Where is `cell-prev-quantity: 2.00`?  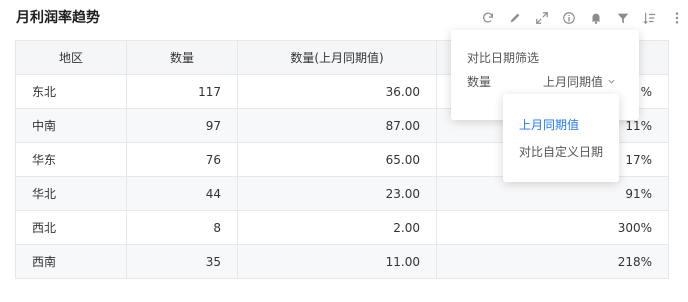 cell-prev-quantity: 2.00 is located at coordinates (337, 227).